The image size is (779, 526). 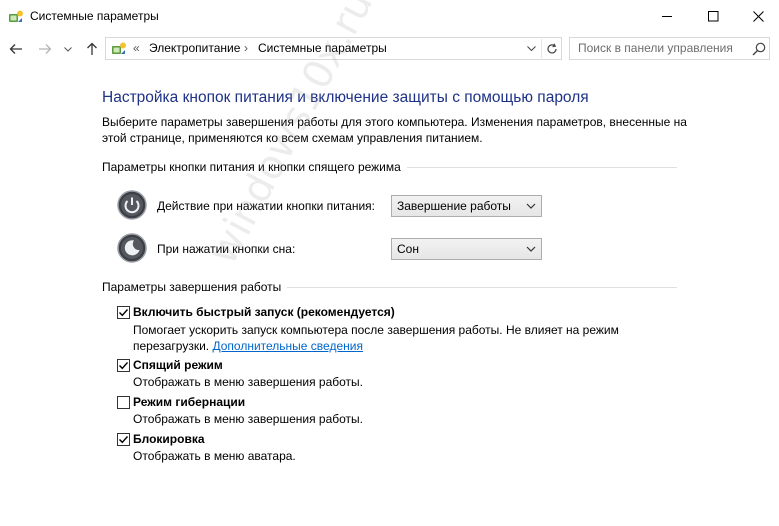 What do you see at coordinates (655, 48) in the screenshot?
I see `search-placeholder: Поиск в панели управления` at bounding box center [655, 48].